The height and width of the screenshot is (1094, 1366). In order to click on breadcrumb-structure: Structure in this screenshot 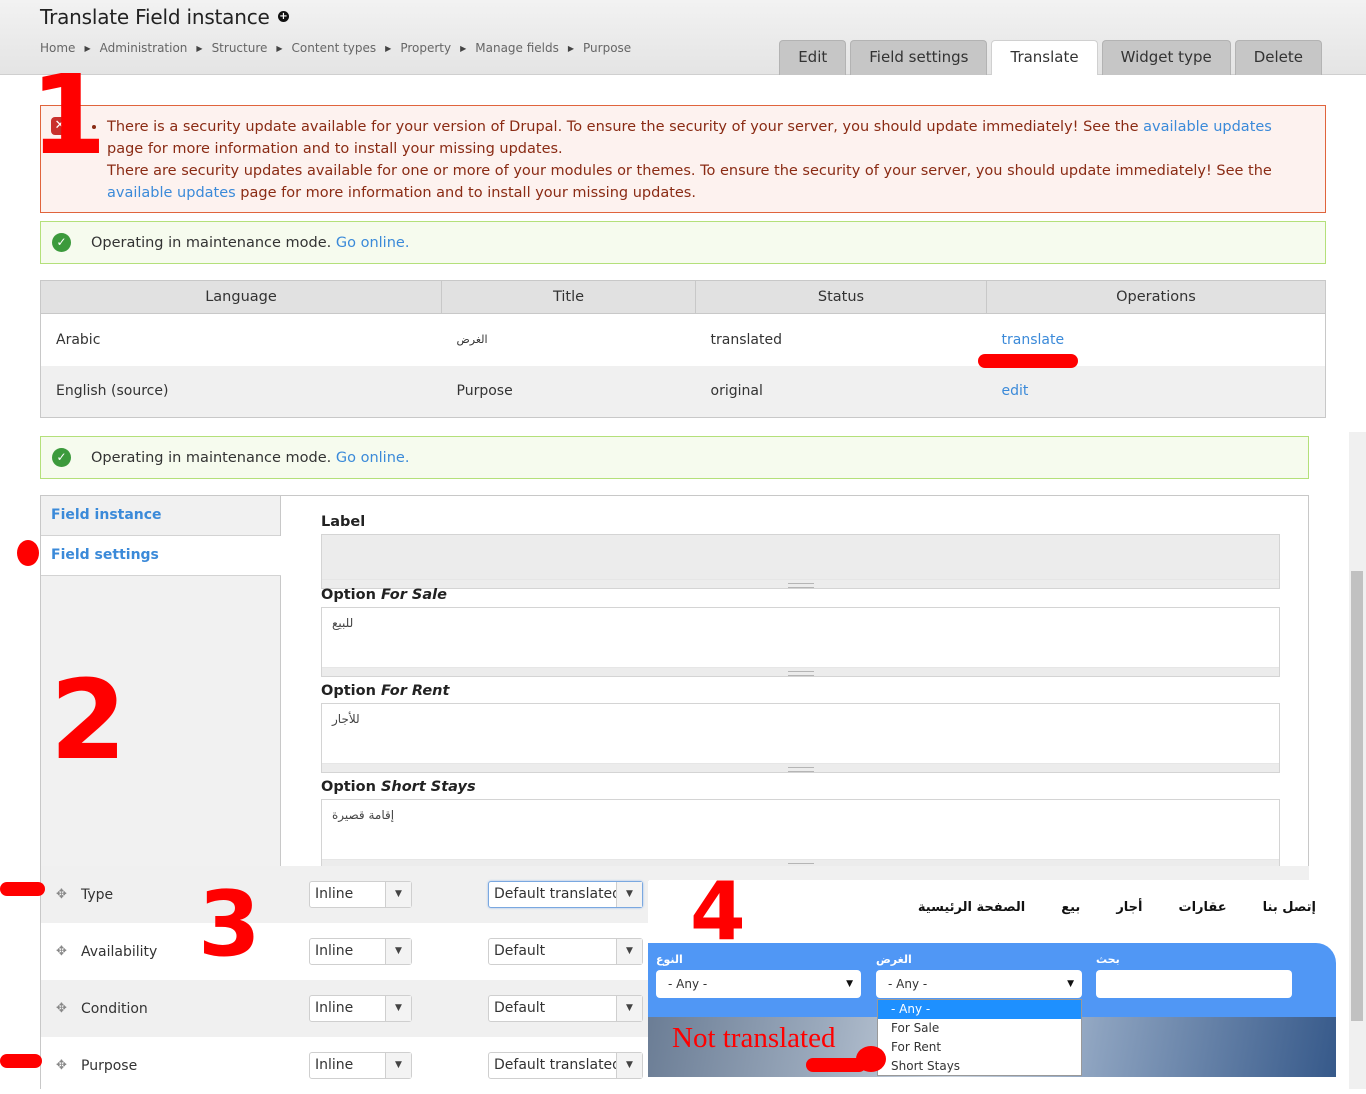, I will do `click(240, 48)`.